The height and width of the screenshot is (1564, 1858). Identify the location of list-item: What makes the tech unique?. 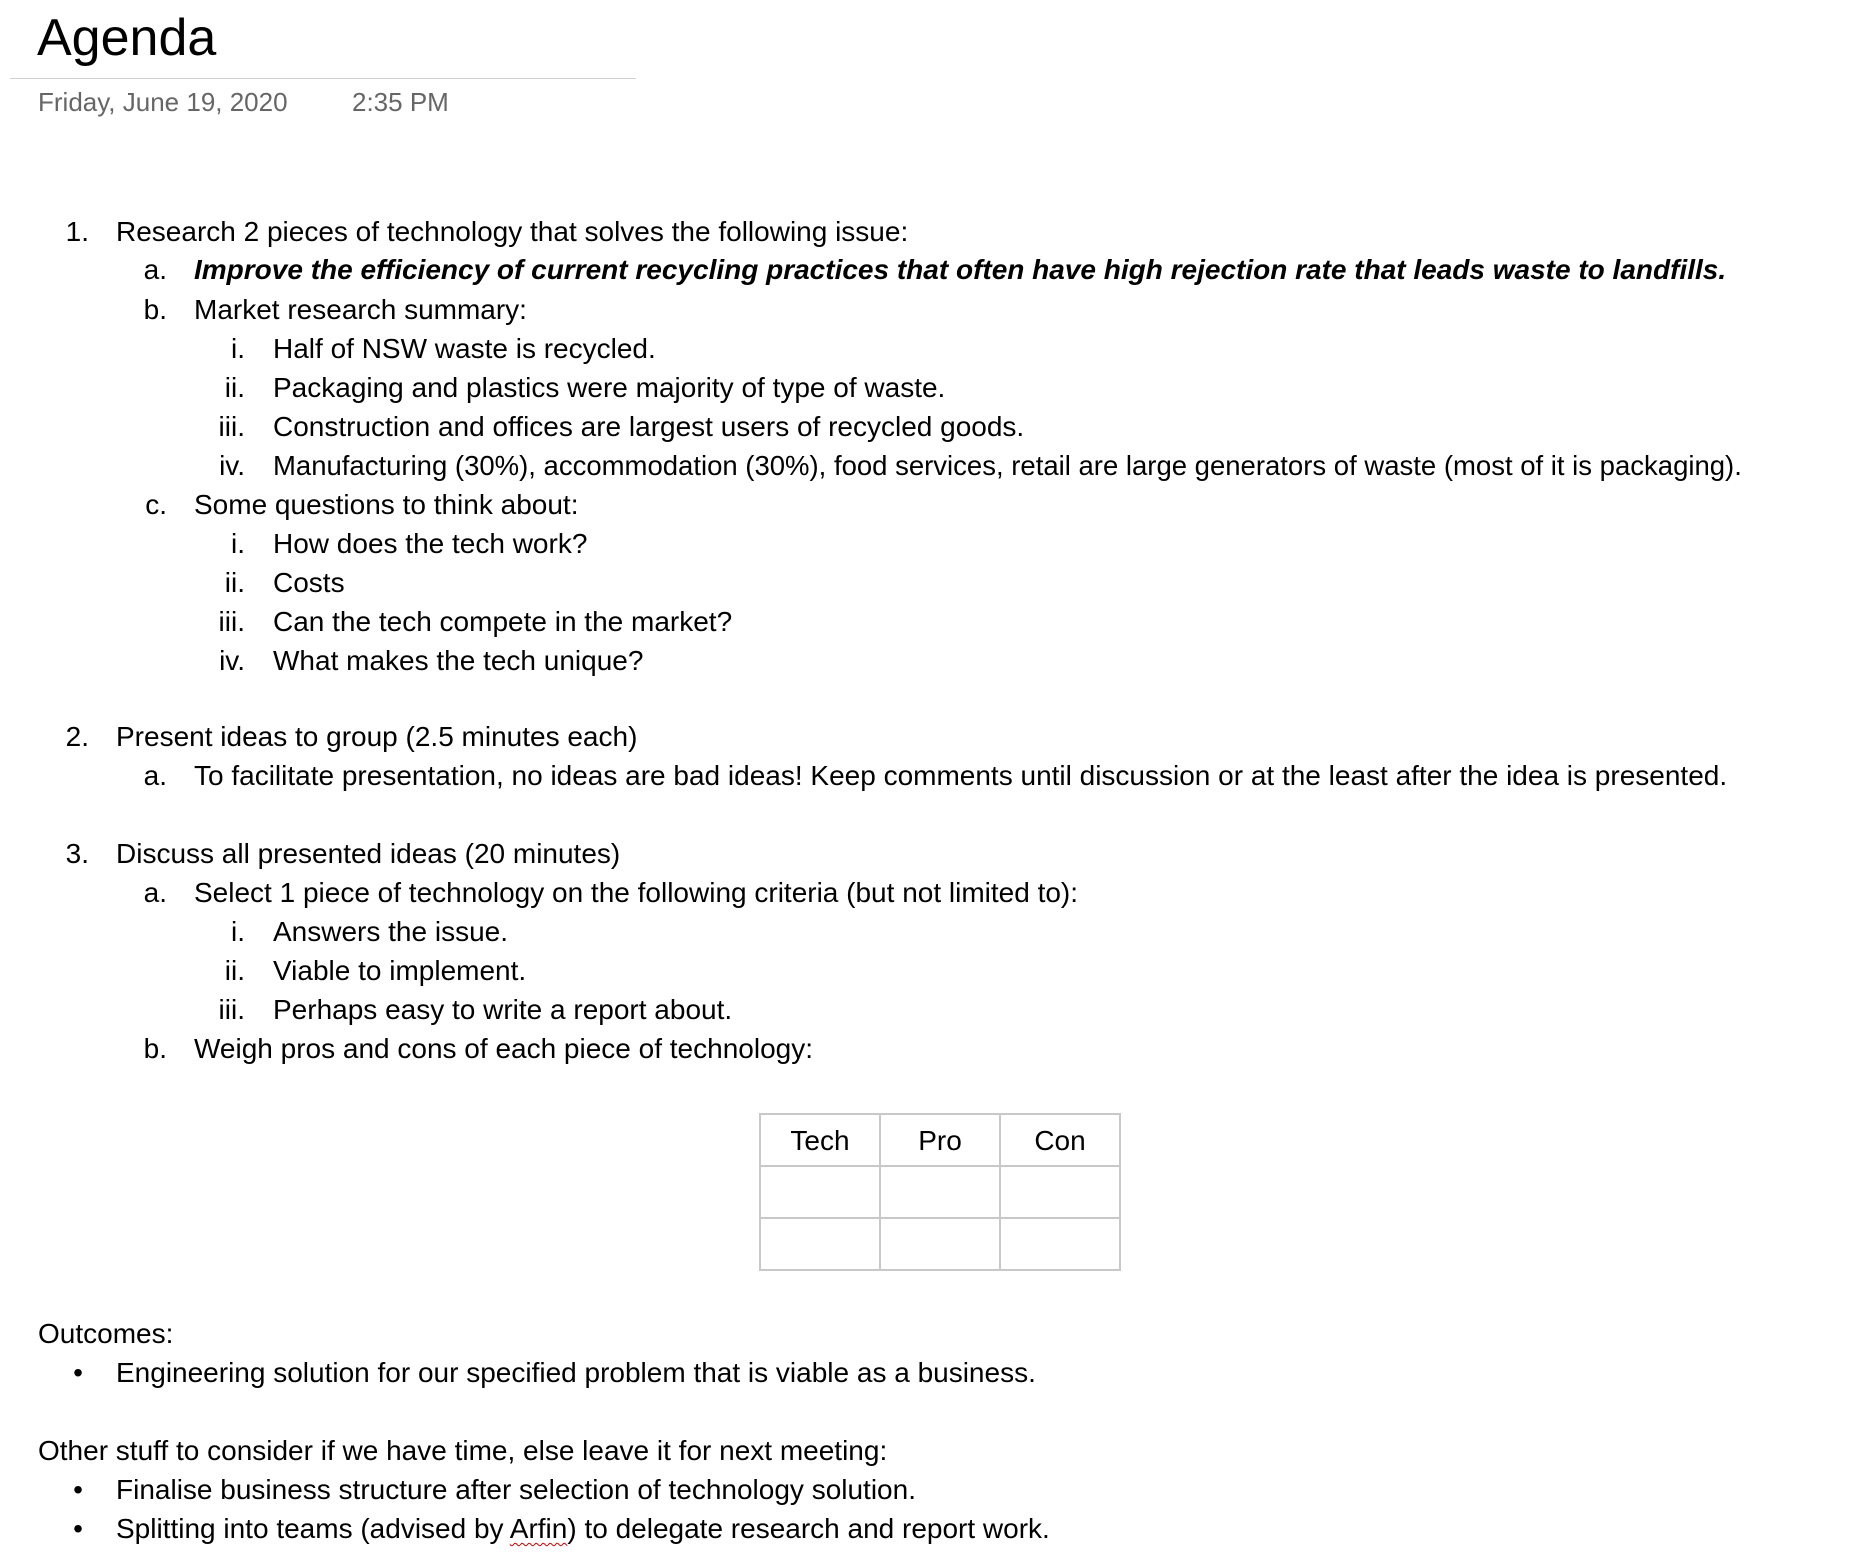
(458, 660).